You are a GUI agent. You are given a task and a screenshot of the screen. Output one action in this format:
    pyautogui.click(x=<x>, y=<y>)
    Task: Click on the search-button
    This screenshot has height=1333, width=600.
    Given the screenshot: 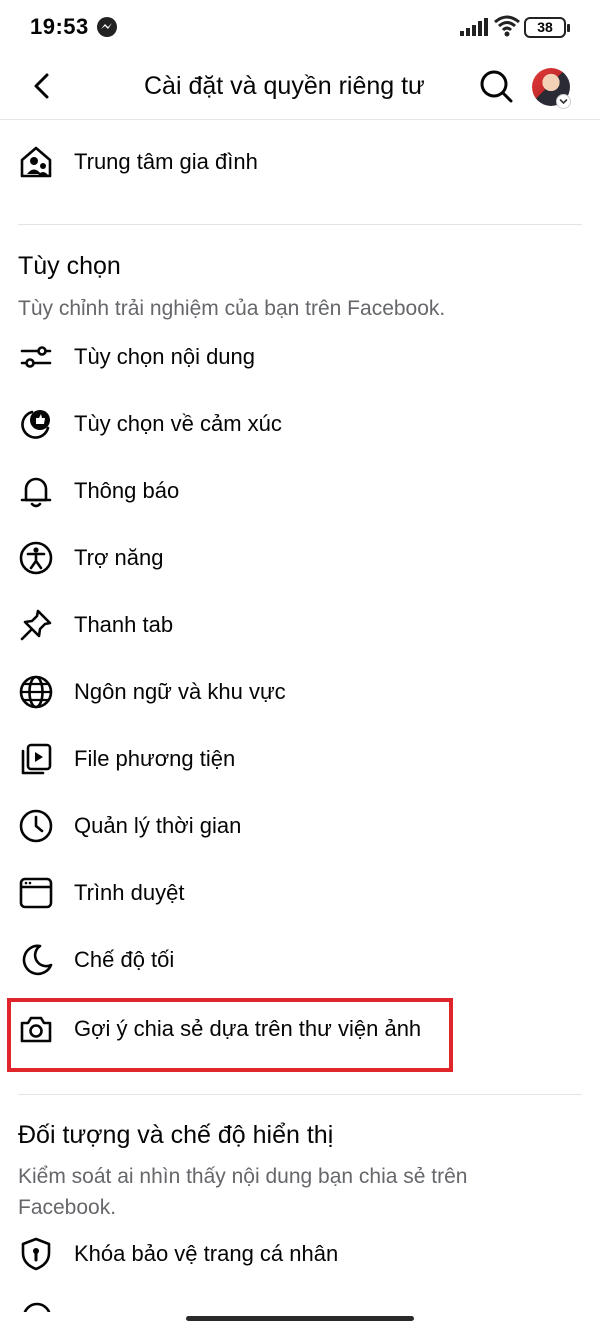 What is the action you would take?
    pyautogui.click(x=496, y=86)
    